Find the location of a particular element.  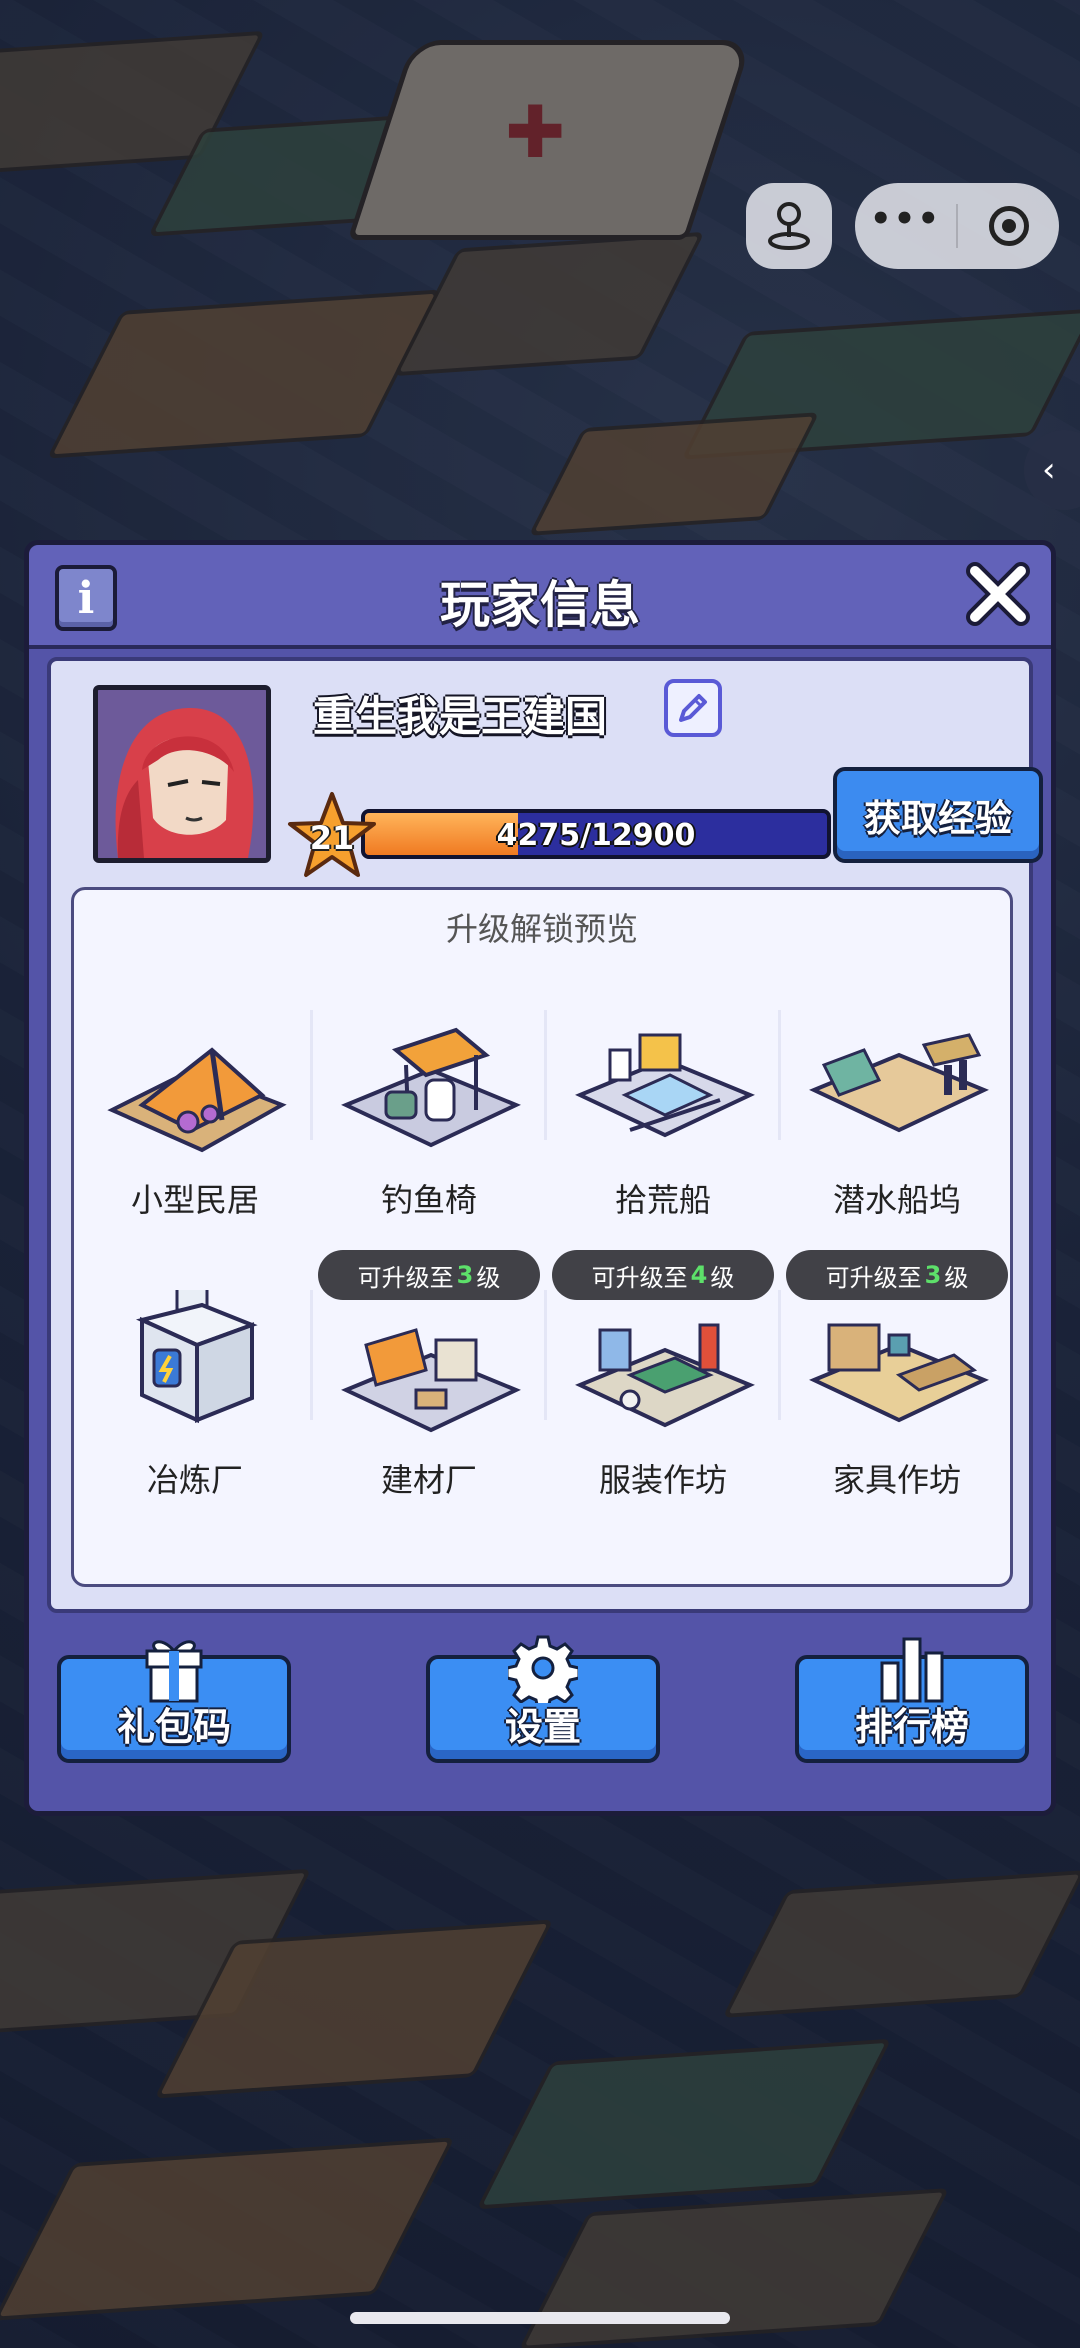

gift-code-button: 礼包码 is located at coordinates (174, 1701).